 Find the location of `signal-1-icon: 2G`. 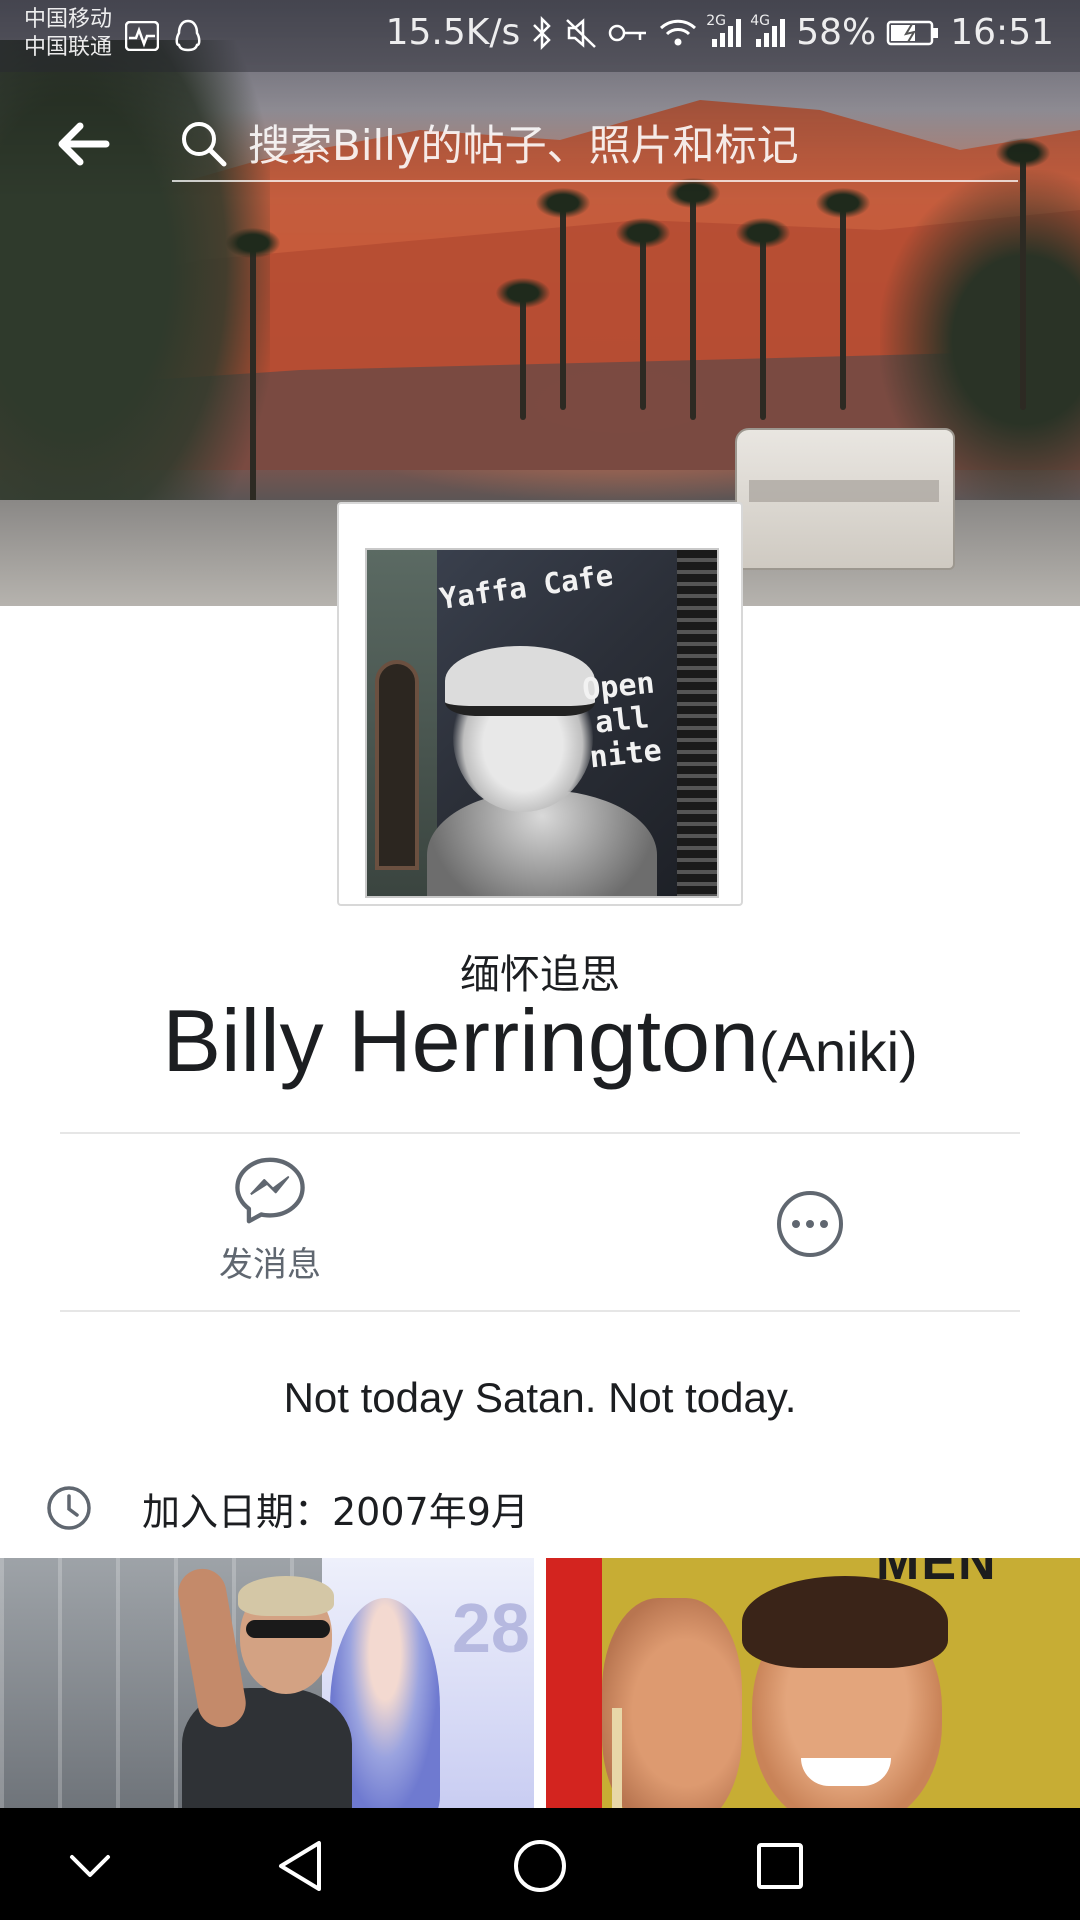

signal-1-icon: 2G is located at coordinates (724, 31).